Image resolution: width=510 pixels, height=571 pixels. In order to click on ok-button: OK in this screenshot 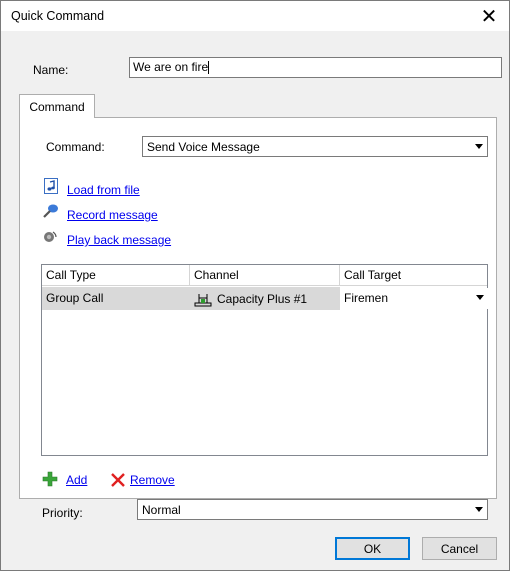, I will do `click(372, 548)`.